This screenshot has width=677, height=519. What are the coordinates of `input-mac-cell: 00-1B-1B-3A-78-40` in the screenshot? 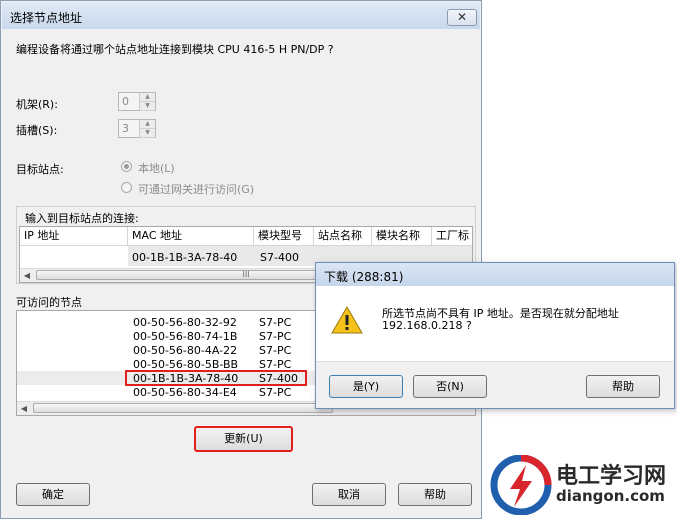 It's located at (184, 257).